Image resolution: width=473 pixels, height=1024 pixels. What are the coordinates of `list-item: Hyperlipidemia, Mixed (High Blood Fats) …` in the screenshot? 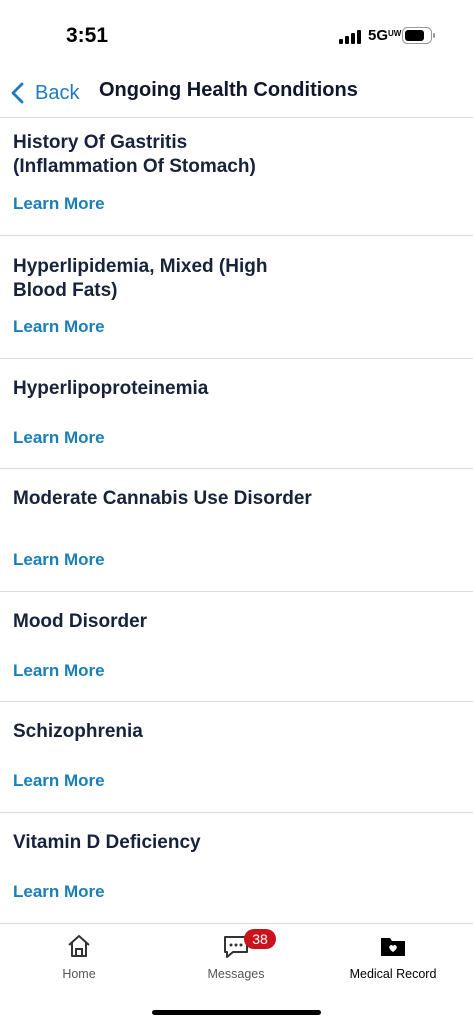 It's located at (236, 297).